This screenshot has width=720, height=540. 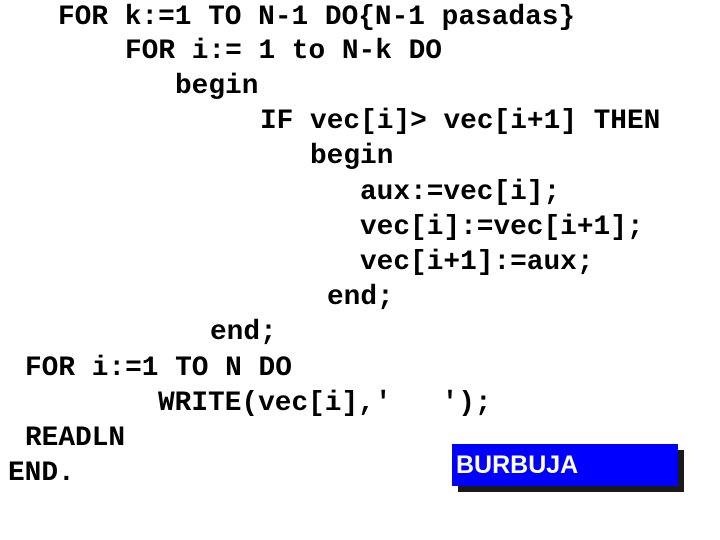 What do you see at coordinates (360, 297) in the screenshot?
I see `code-line-end-if: end;` at bounding box center [360, 297].